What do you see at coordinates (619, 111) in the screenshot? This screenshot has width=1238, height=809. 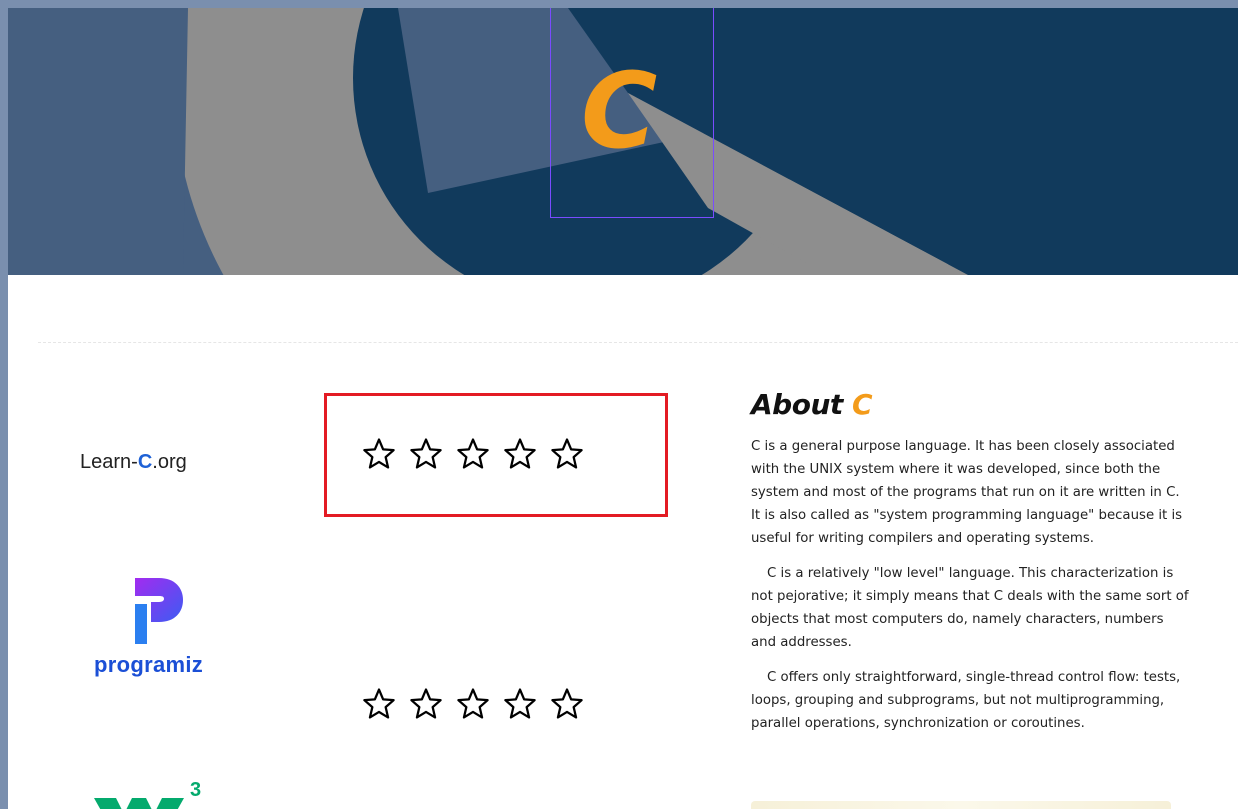 I see `c-logo-letter: C` at bounding box center [619, 111].